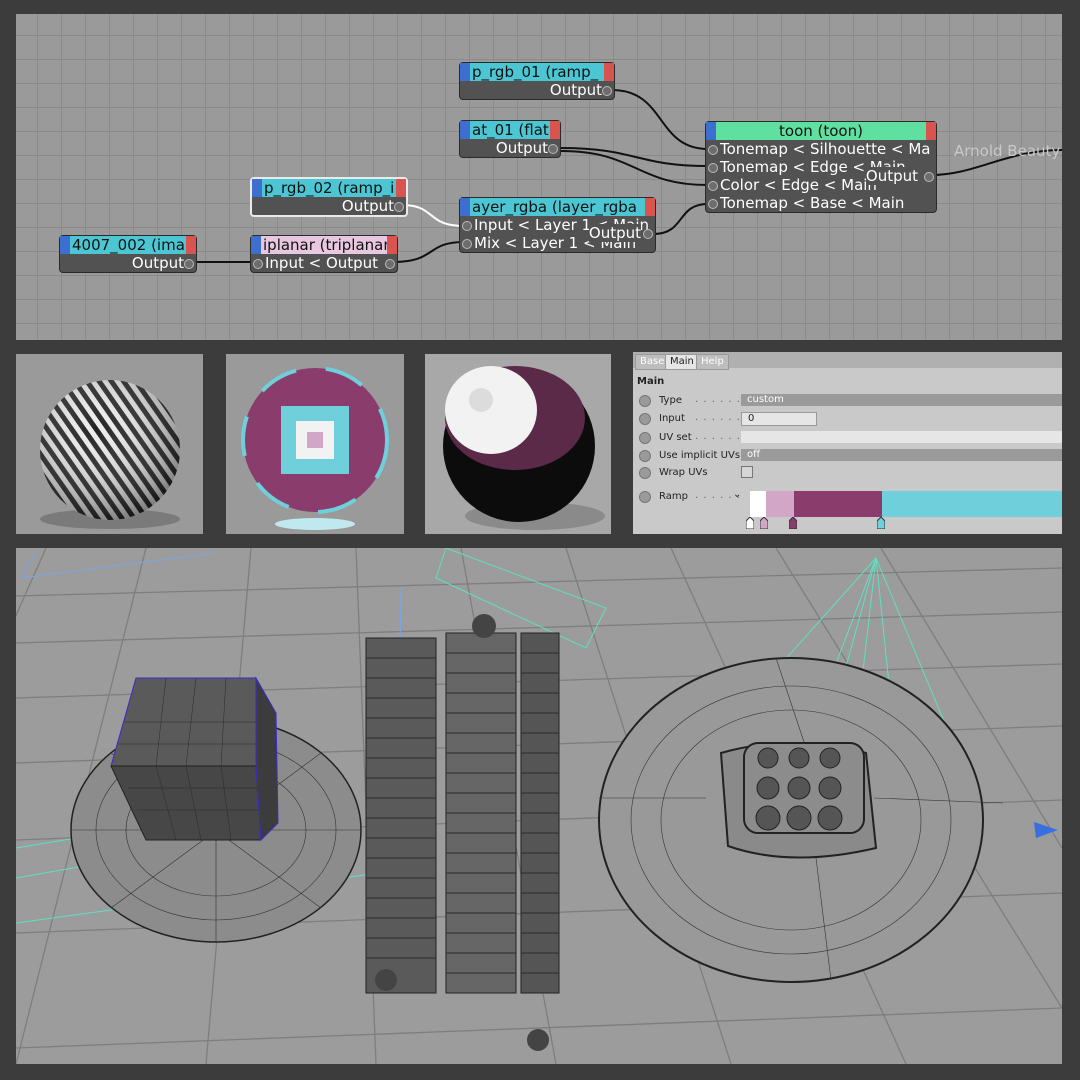 This screenshot has width=1080, height=1080. I want to click on node-ramp-rgb-02: p_rgb_02 (ramp_i Output, so click(329, 197).